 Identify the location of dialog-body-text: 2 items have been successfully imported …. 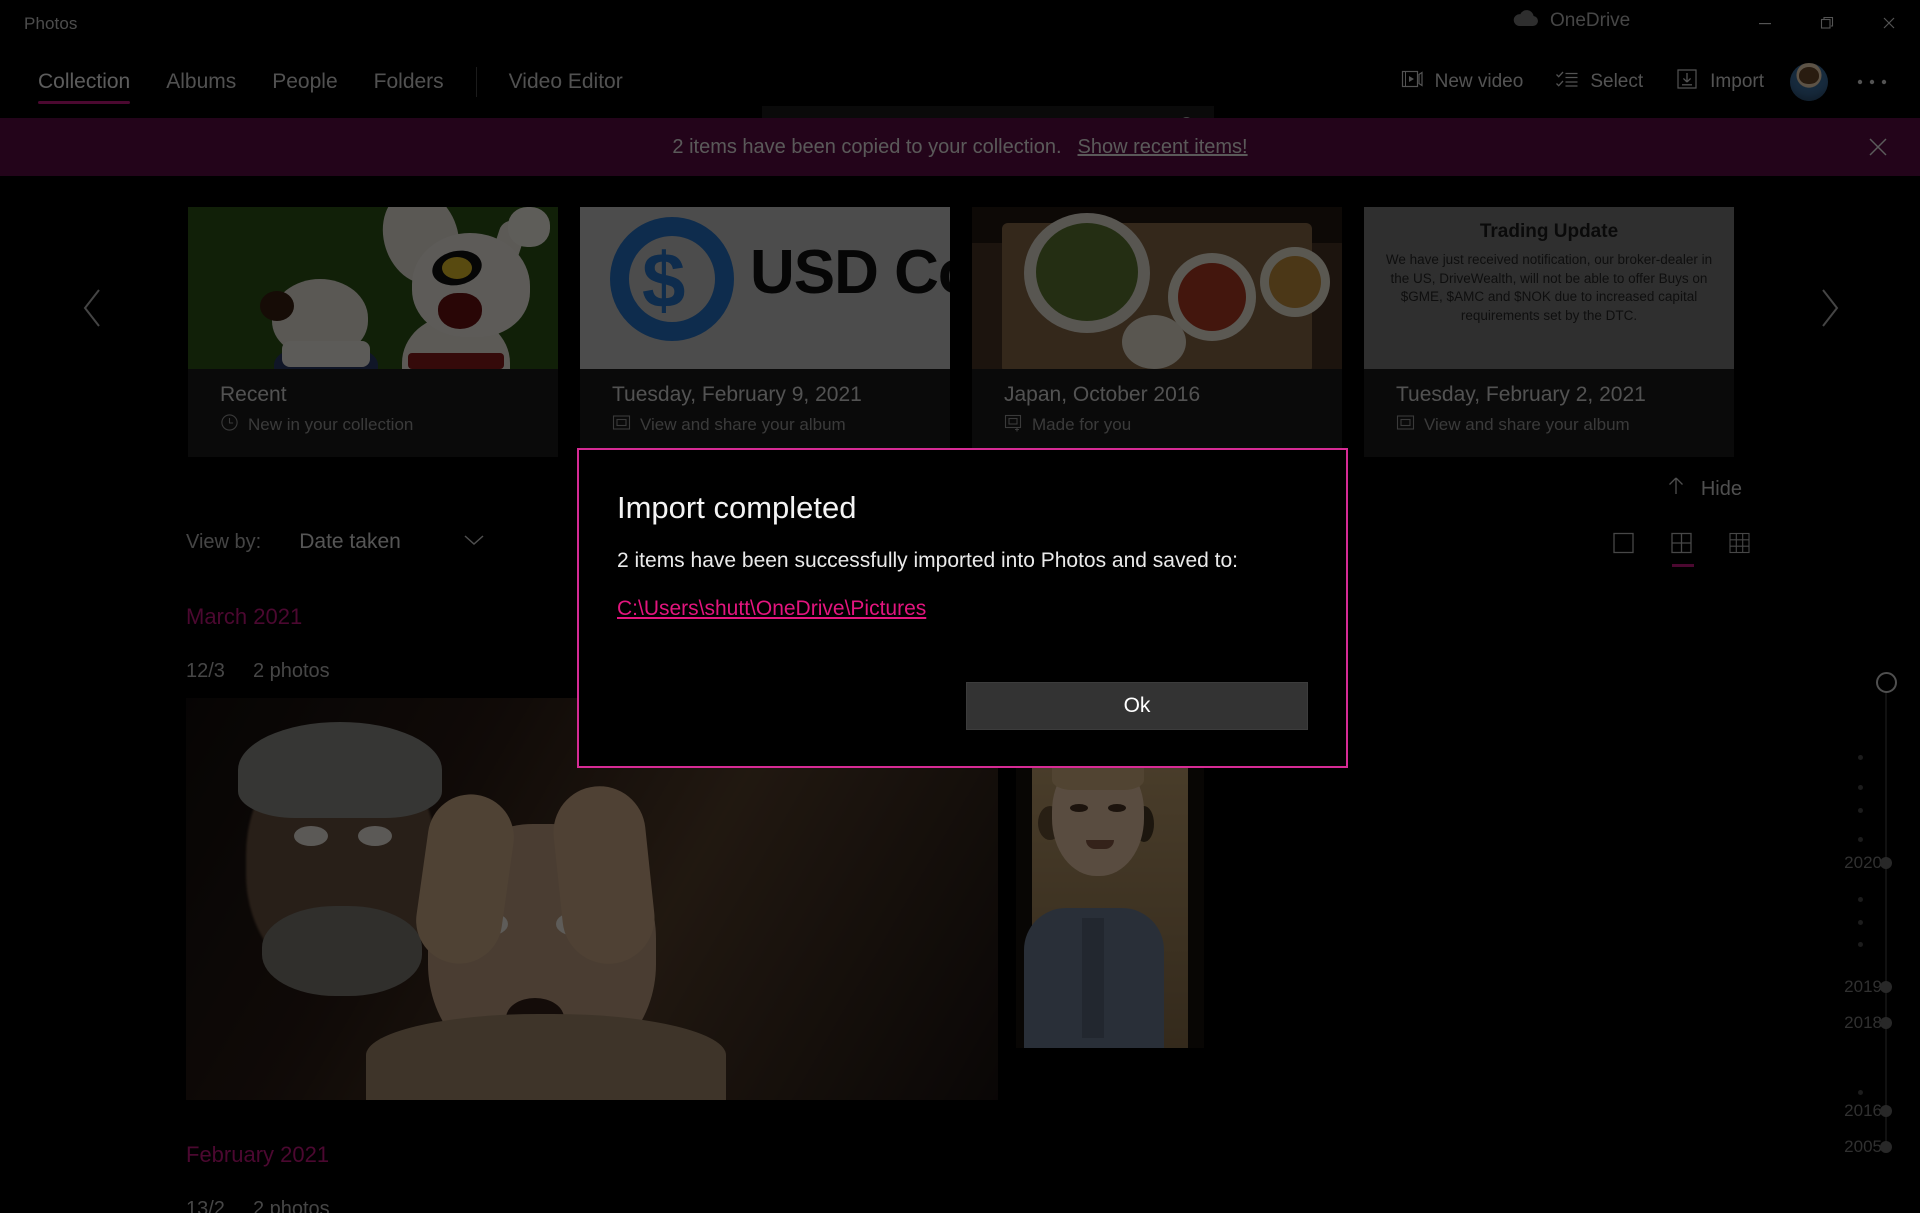
(928, 560).